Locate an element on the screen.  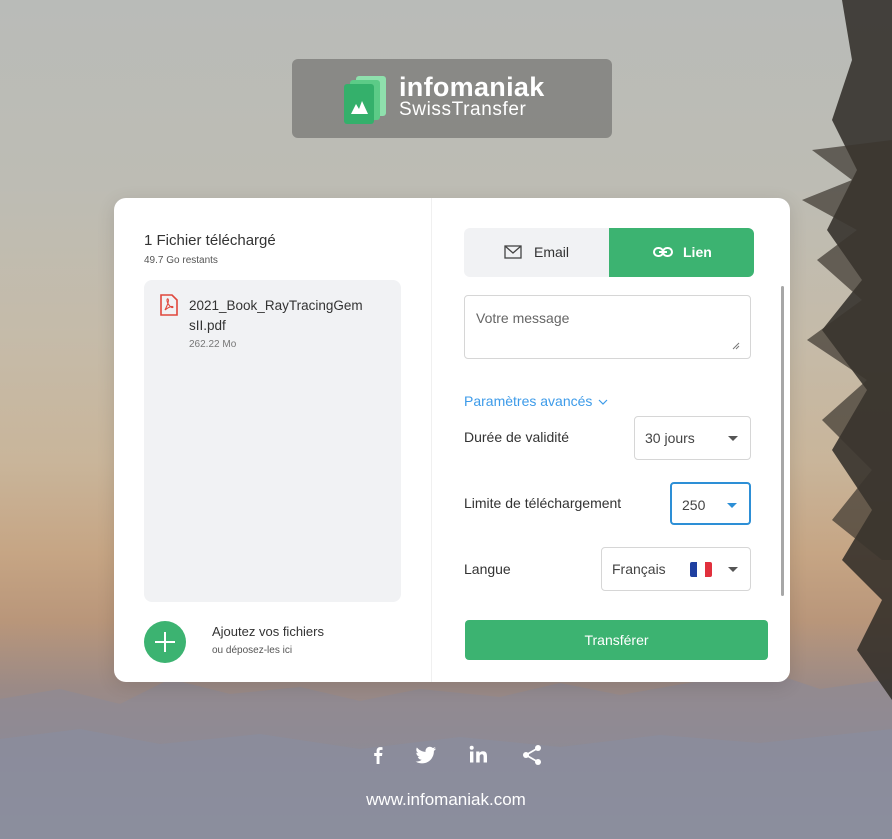
download-limit-label: Limite de téléchargement is located at coordinates (543, 503).